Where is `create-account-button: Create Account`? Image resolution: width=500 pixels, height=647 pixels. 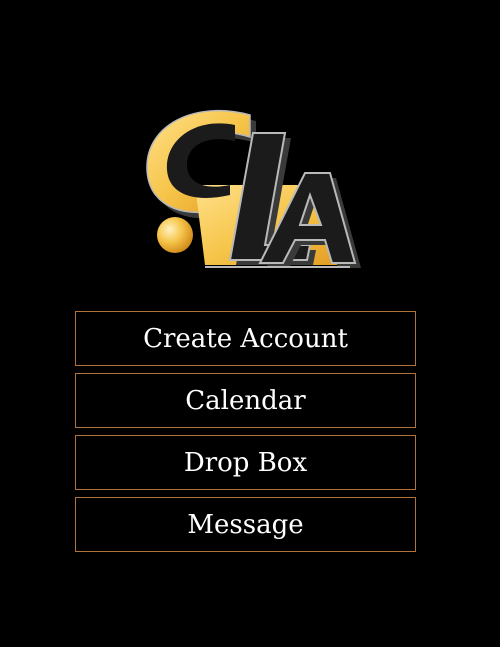
create-account-button: Create Account is located at coordinates (245, 338).